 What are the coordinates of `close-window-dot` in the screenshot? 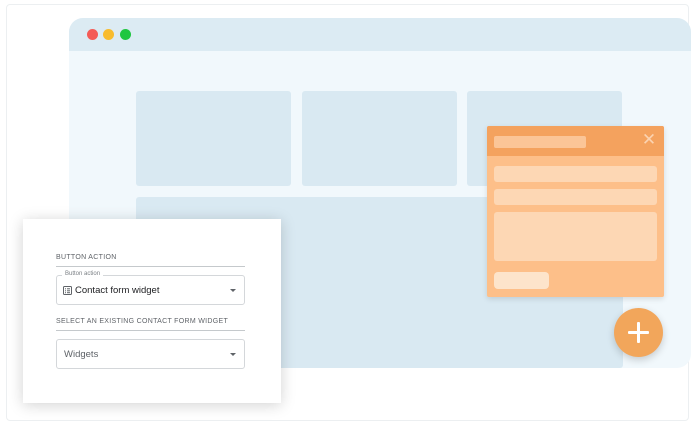 It's located at (92, 34).